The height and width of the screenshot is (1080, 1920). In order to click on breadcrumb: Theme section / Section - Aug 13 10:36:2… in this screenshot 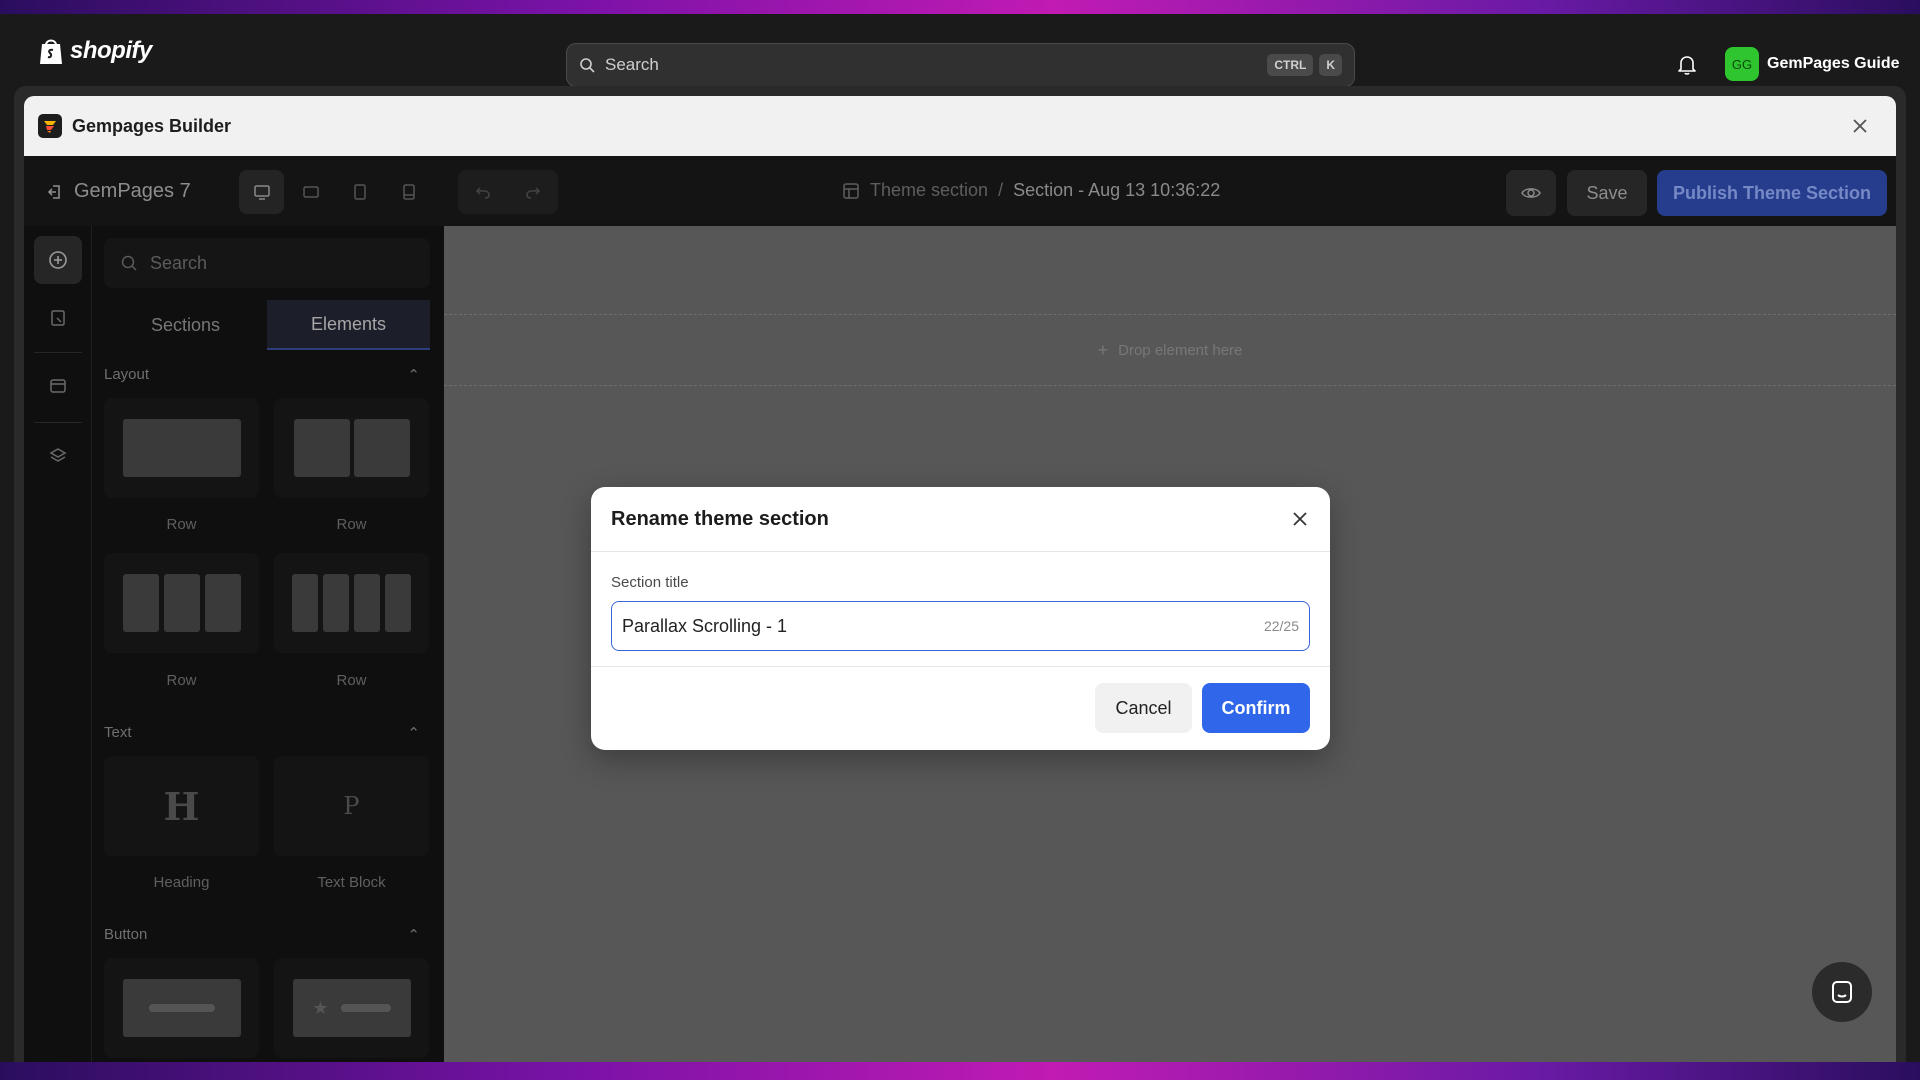, I will do `click(1031, 190)`.